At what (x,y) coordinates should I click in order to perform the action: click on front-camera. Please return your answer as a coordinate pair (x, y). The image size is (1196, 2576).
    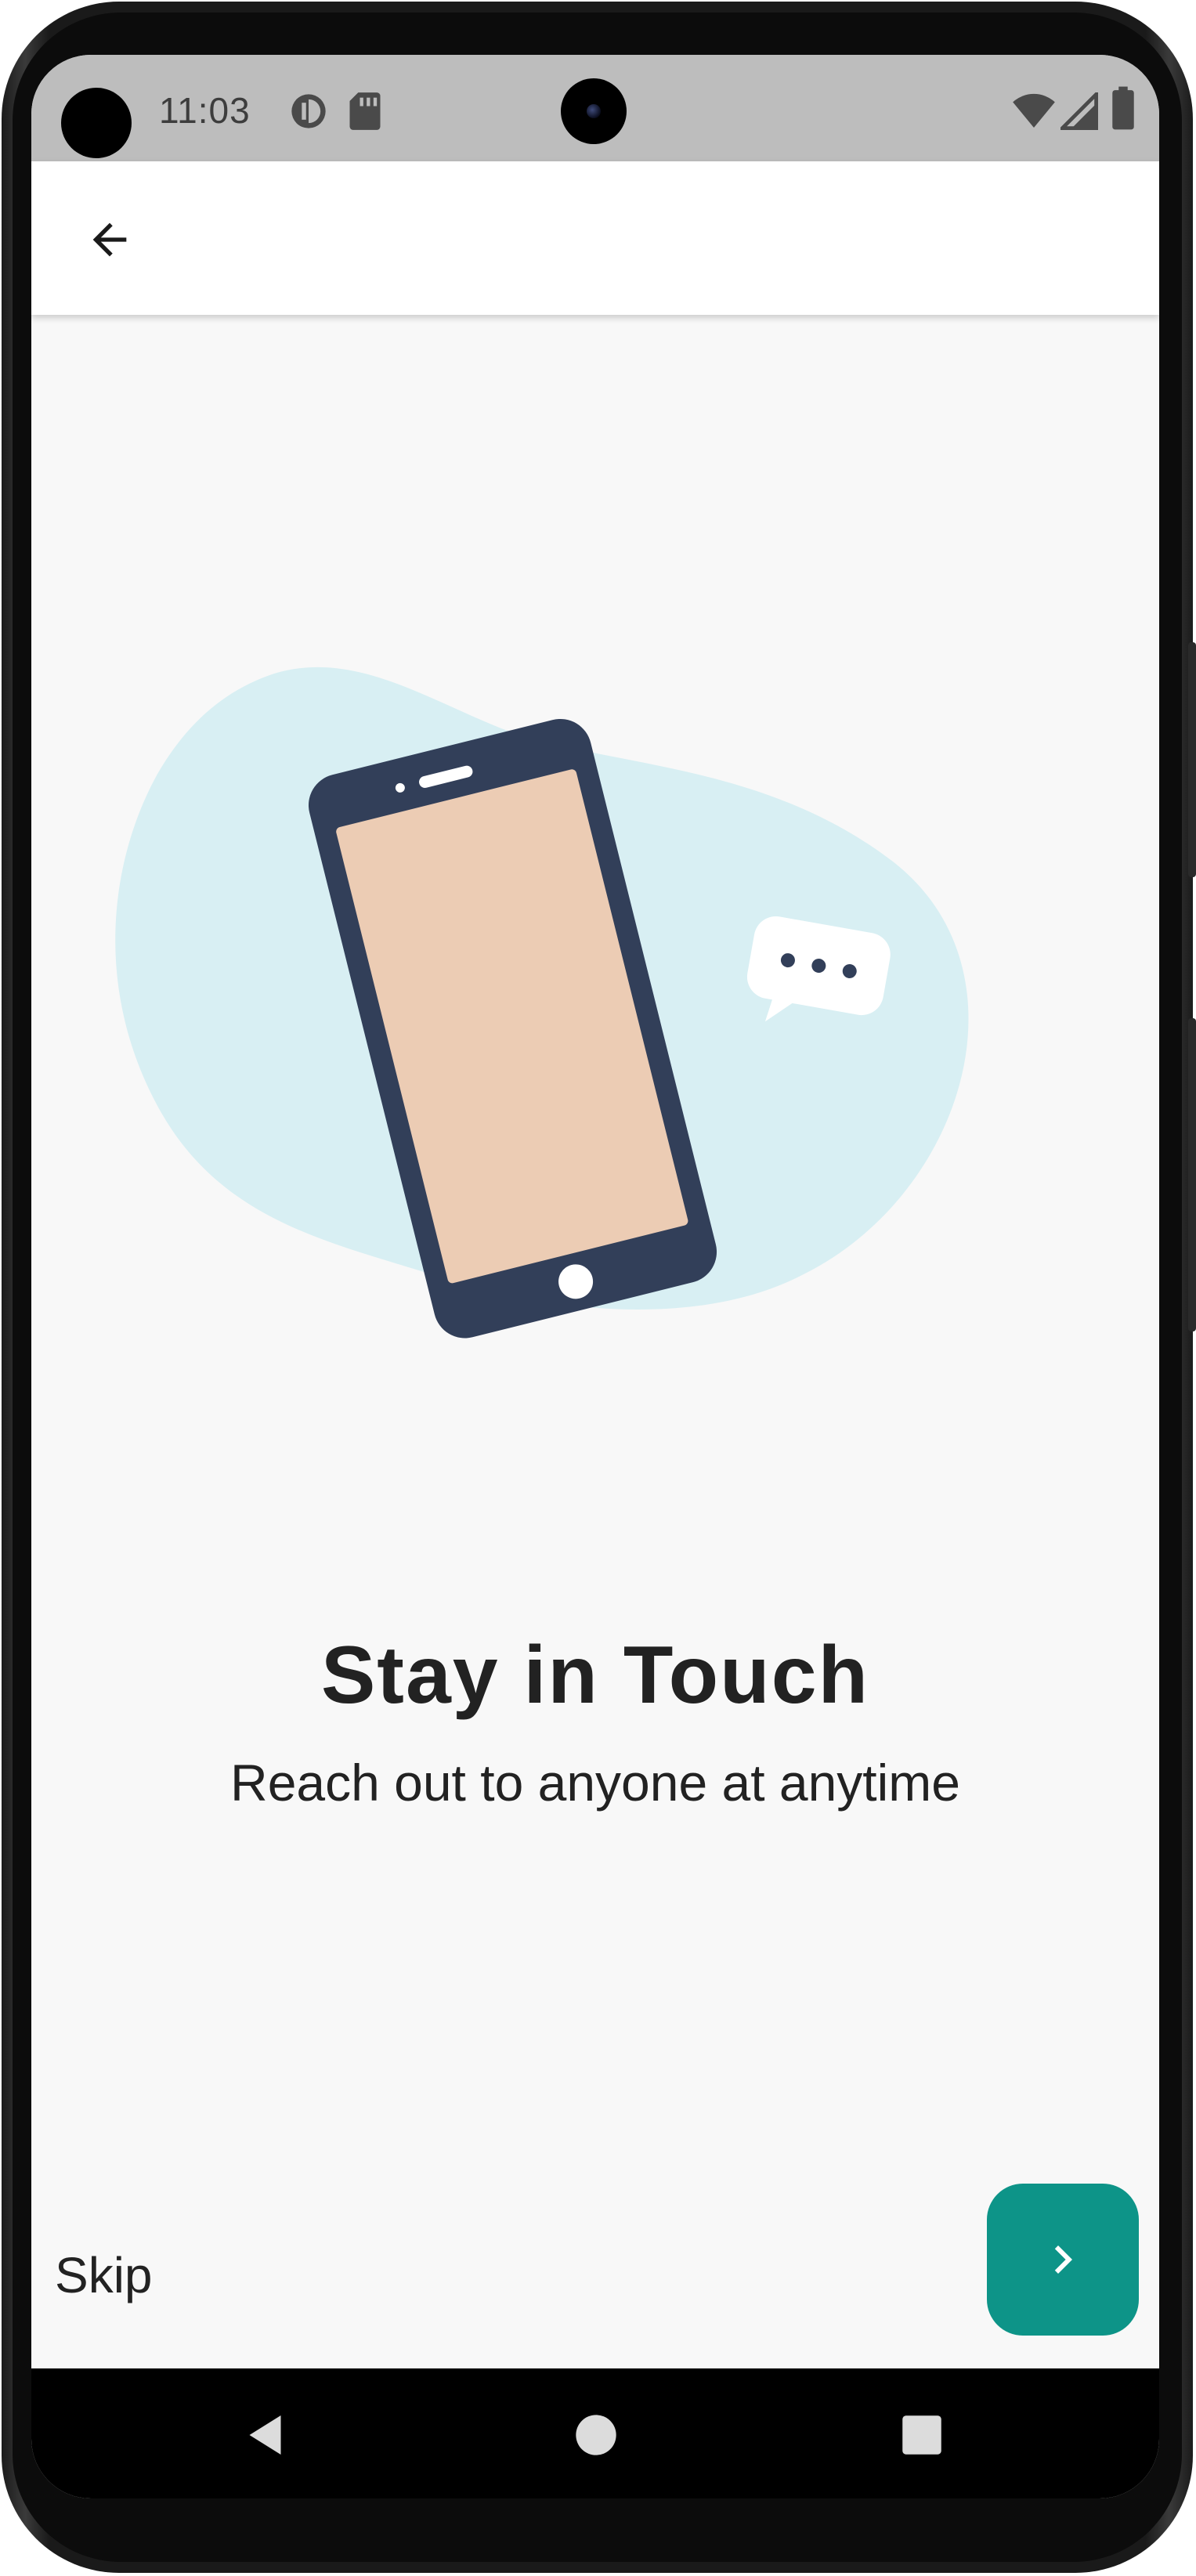
    Looking at the image, I should click on (594, 111).